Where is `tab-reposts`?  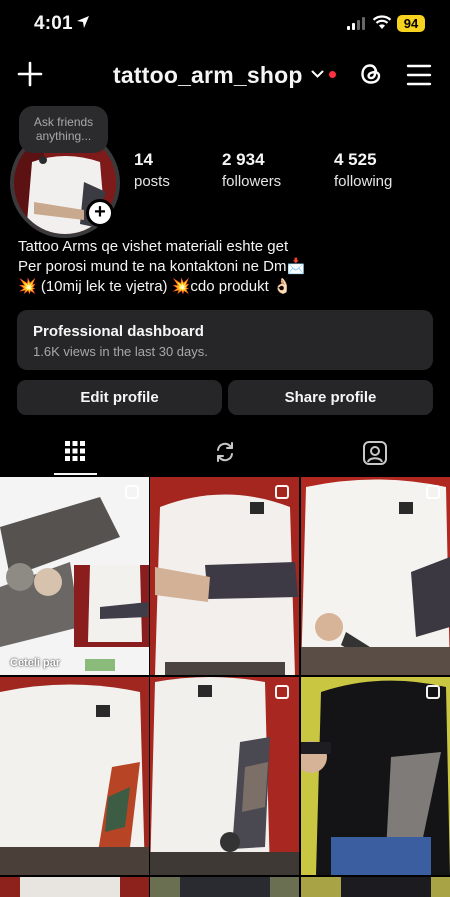 tab-reposts is located at coordinates (225, 455).